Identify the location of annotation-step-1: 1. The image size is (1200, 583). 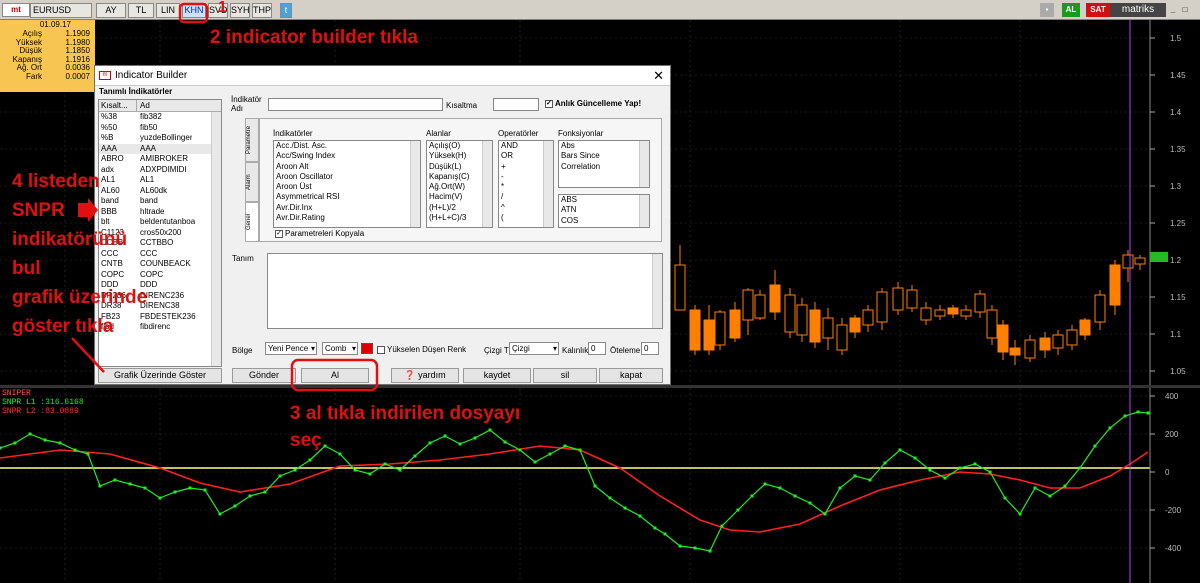
(222, 8).